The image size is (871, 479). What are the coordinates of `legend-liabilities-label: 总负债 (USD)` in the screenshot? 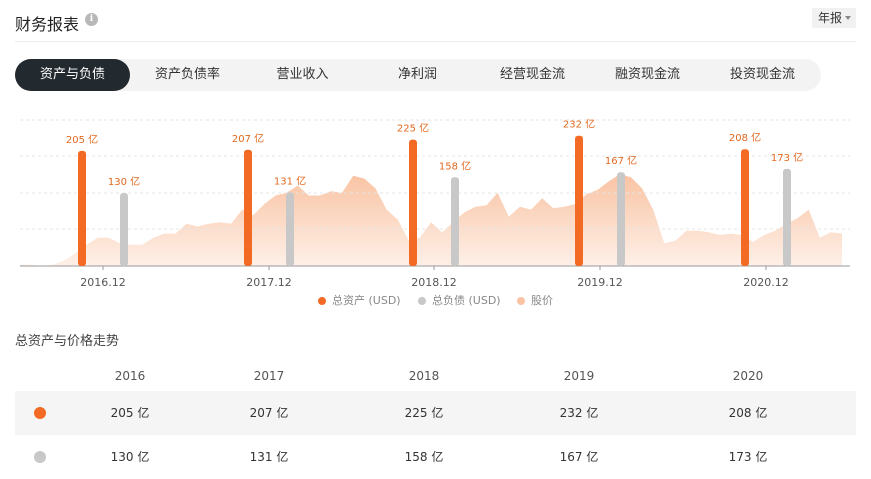 It's located at (466, 300).